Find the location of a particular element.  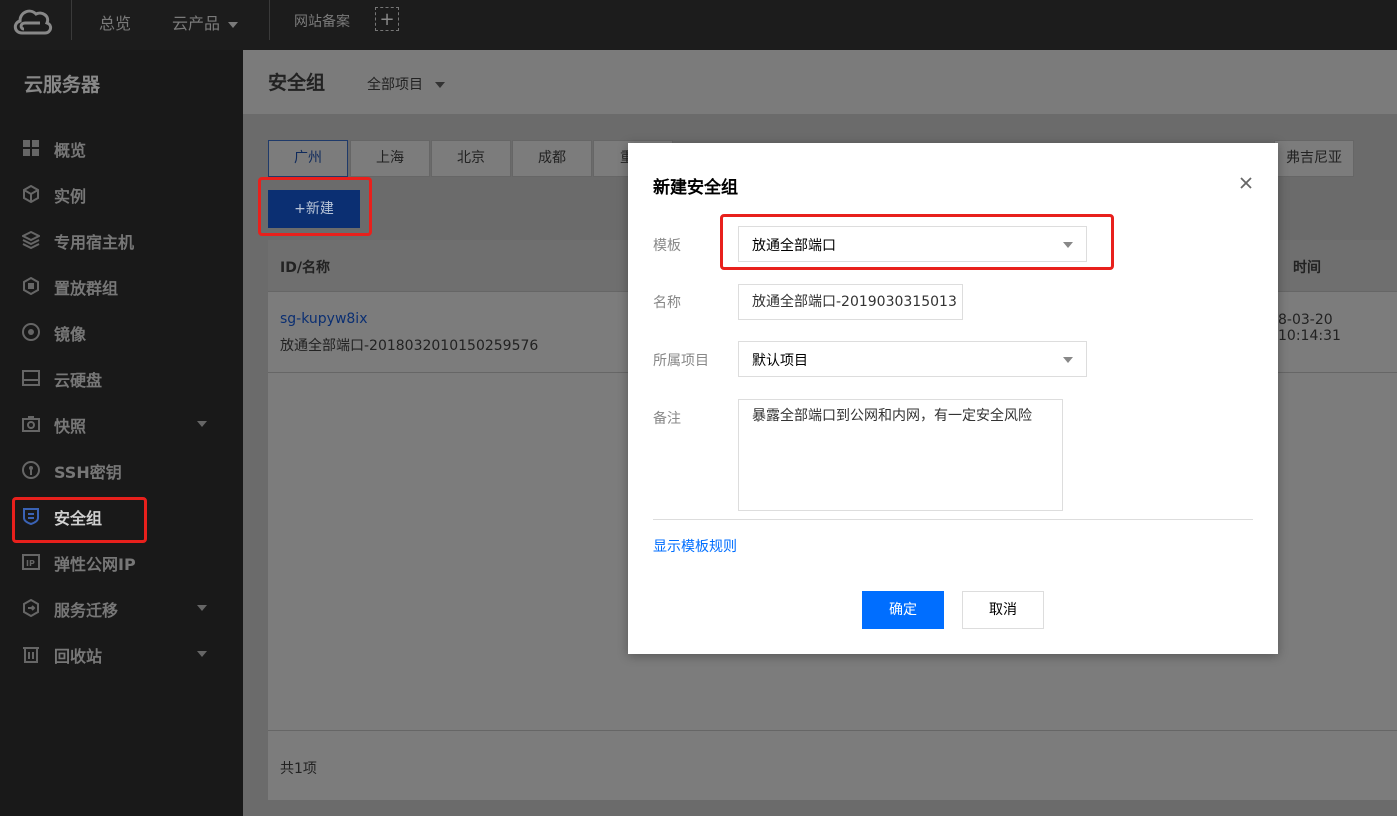

show-template-rules-link: 显示模板规则 is located at coordinates (695, 546).